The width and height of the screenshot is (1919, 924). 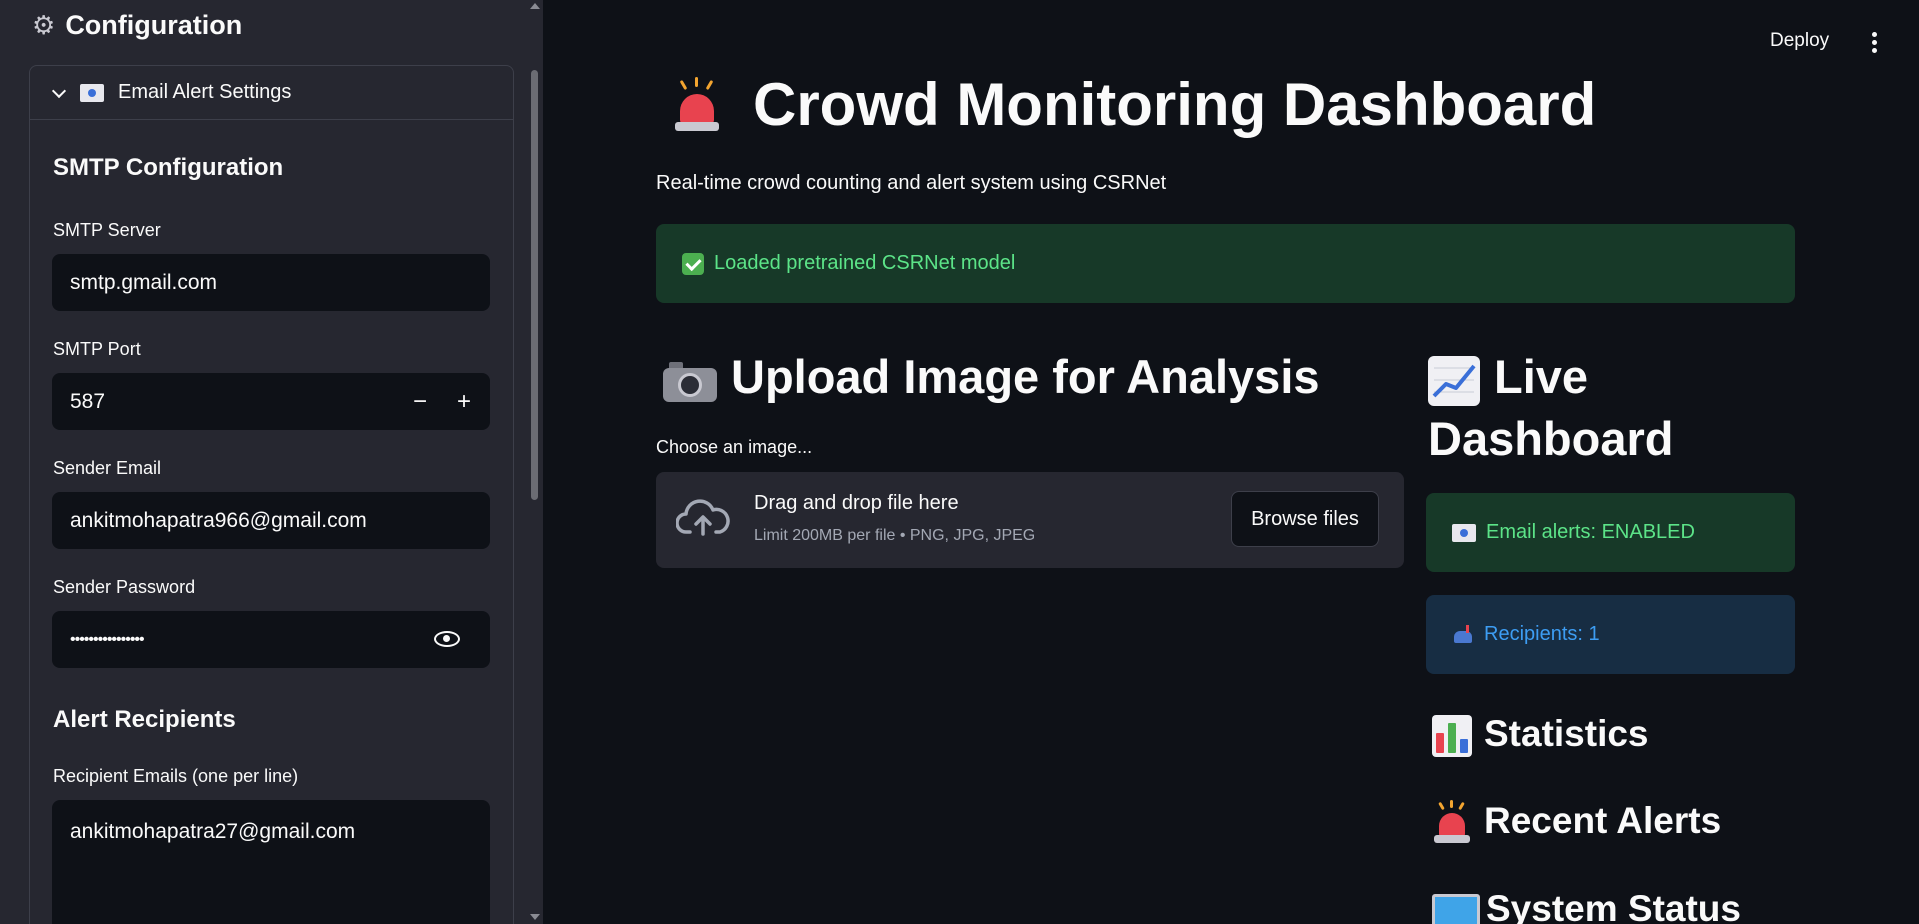 What do you see at coordinates (856, 503) in the screenshot?
I see `dropzone-title: Drag and drop file here` at bounding box center [856, 503].